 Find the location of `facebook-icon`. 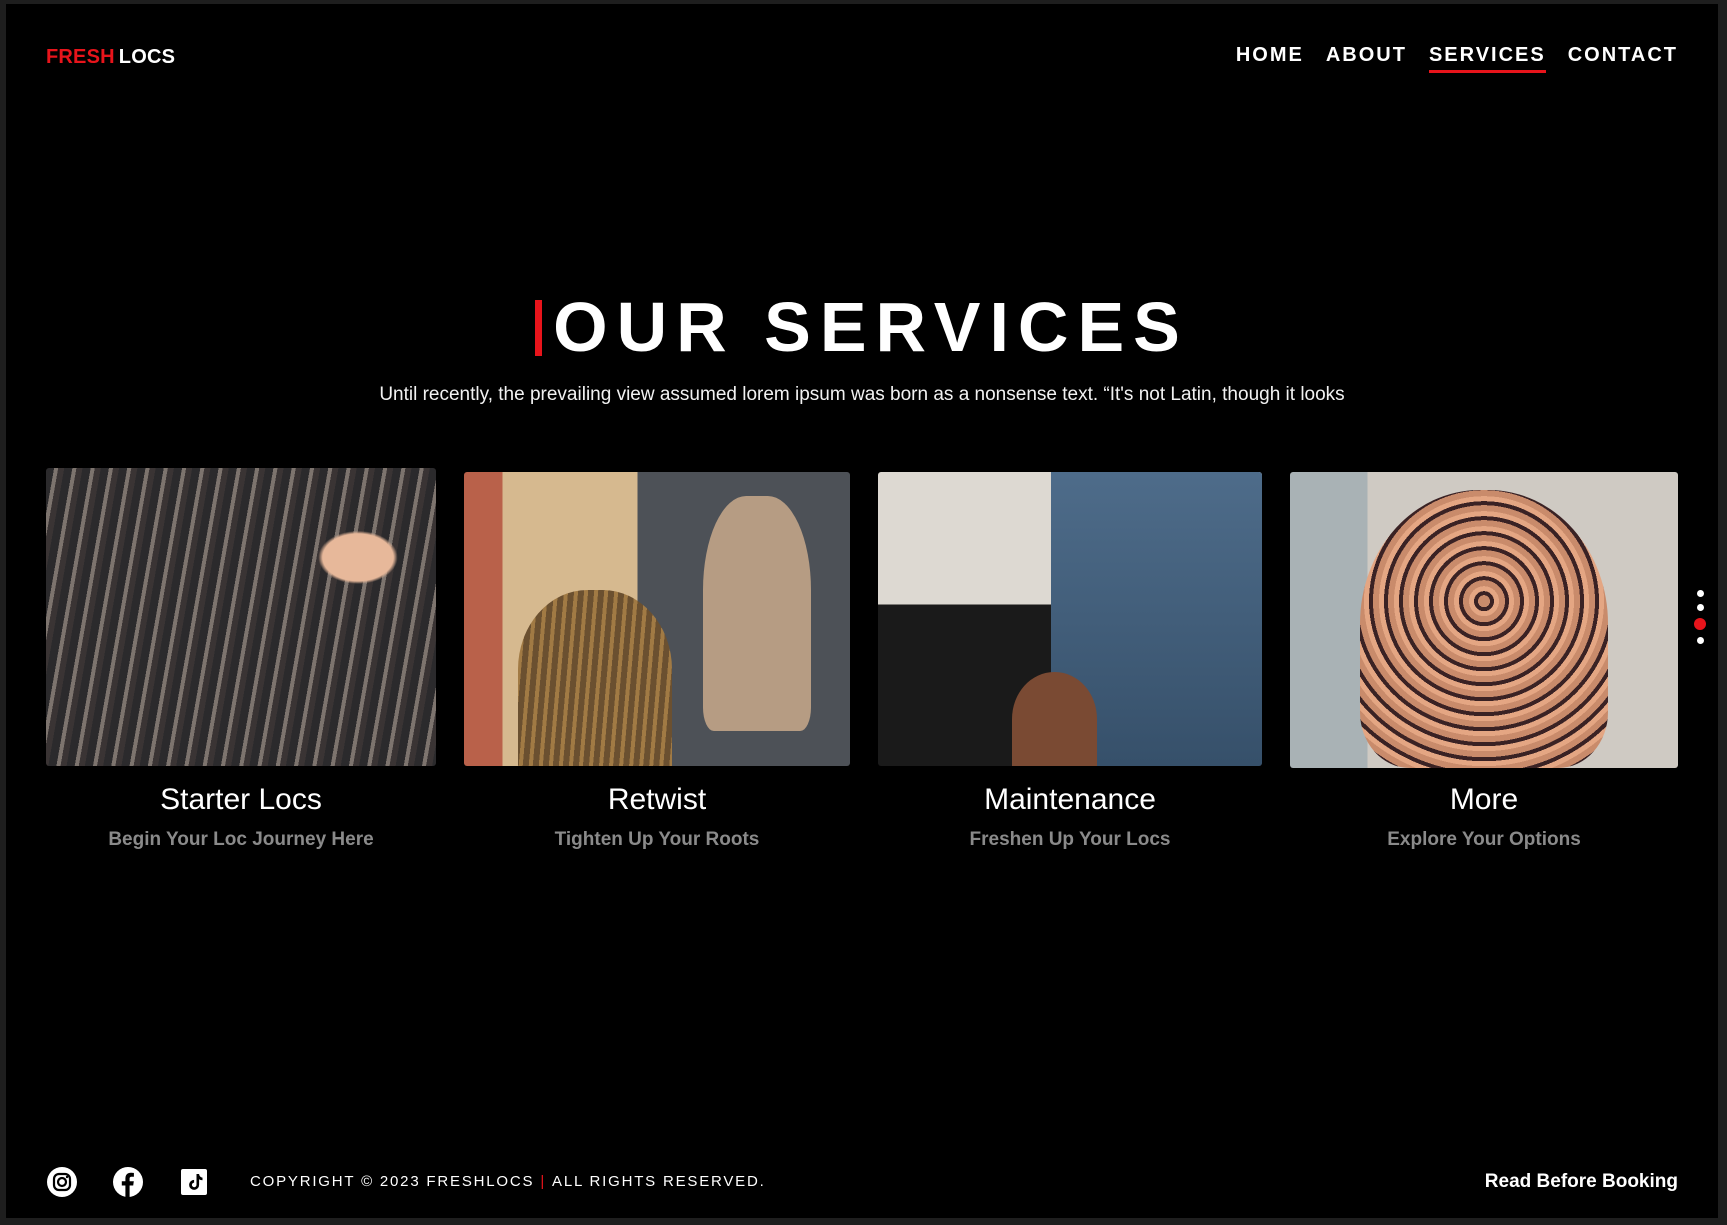

facebook-icon is located at coordinates (128, 1182).